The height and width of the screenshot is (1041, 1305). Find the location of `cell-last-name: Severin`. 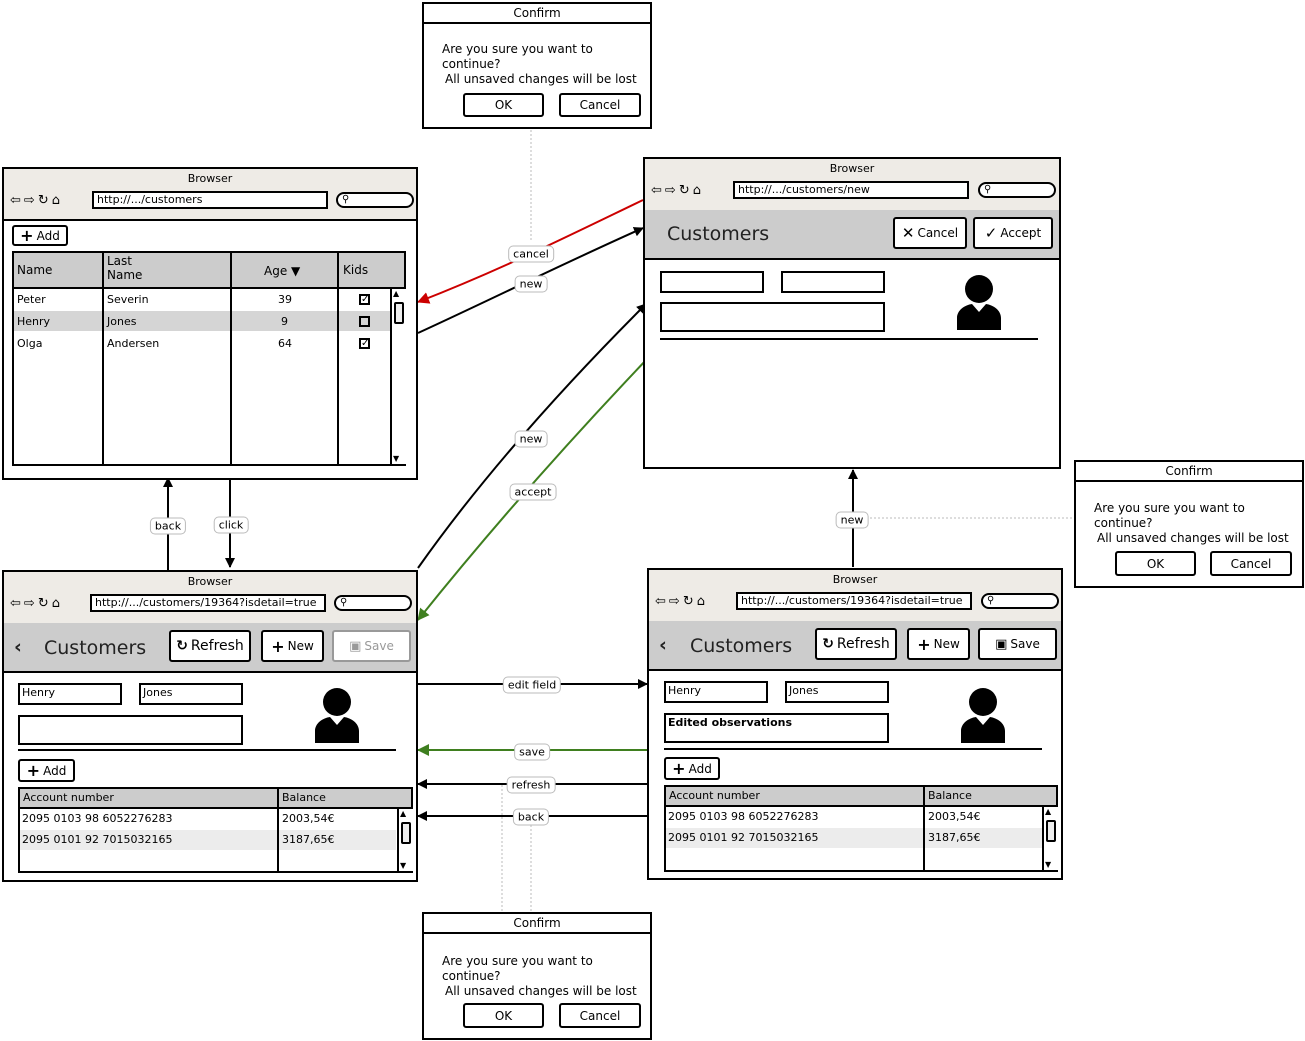

cell-last-name: Severin is located at coordinates (128, 299).